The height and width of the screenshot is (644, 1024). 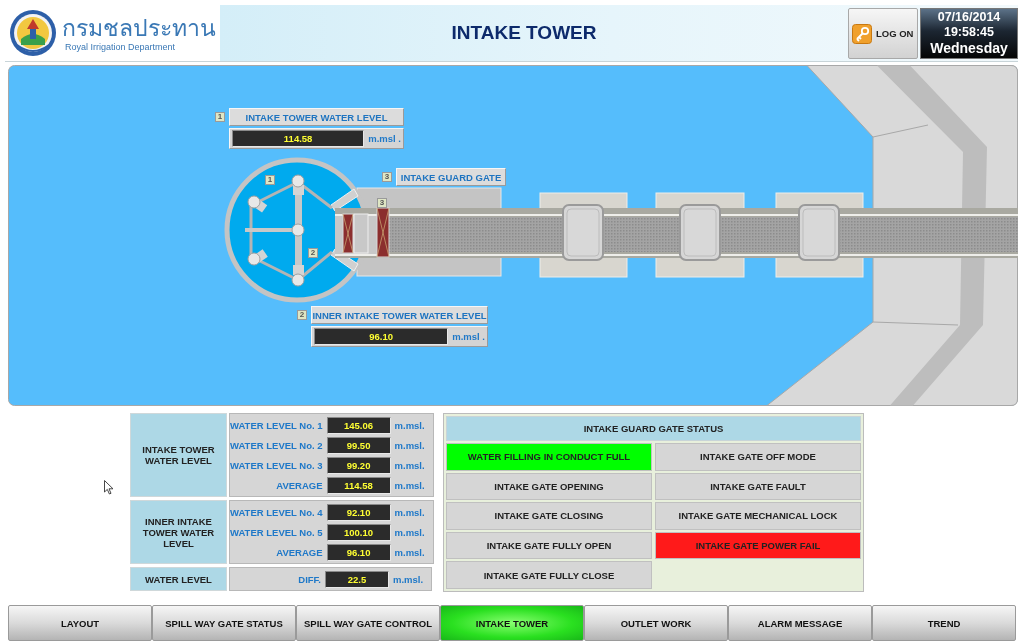 What do you see at coordinates (549, 457) in the screenshot?
I see `status-indicator: WATER FILLING IN CONDUCT FULL` at bounding box center [549, 457].